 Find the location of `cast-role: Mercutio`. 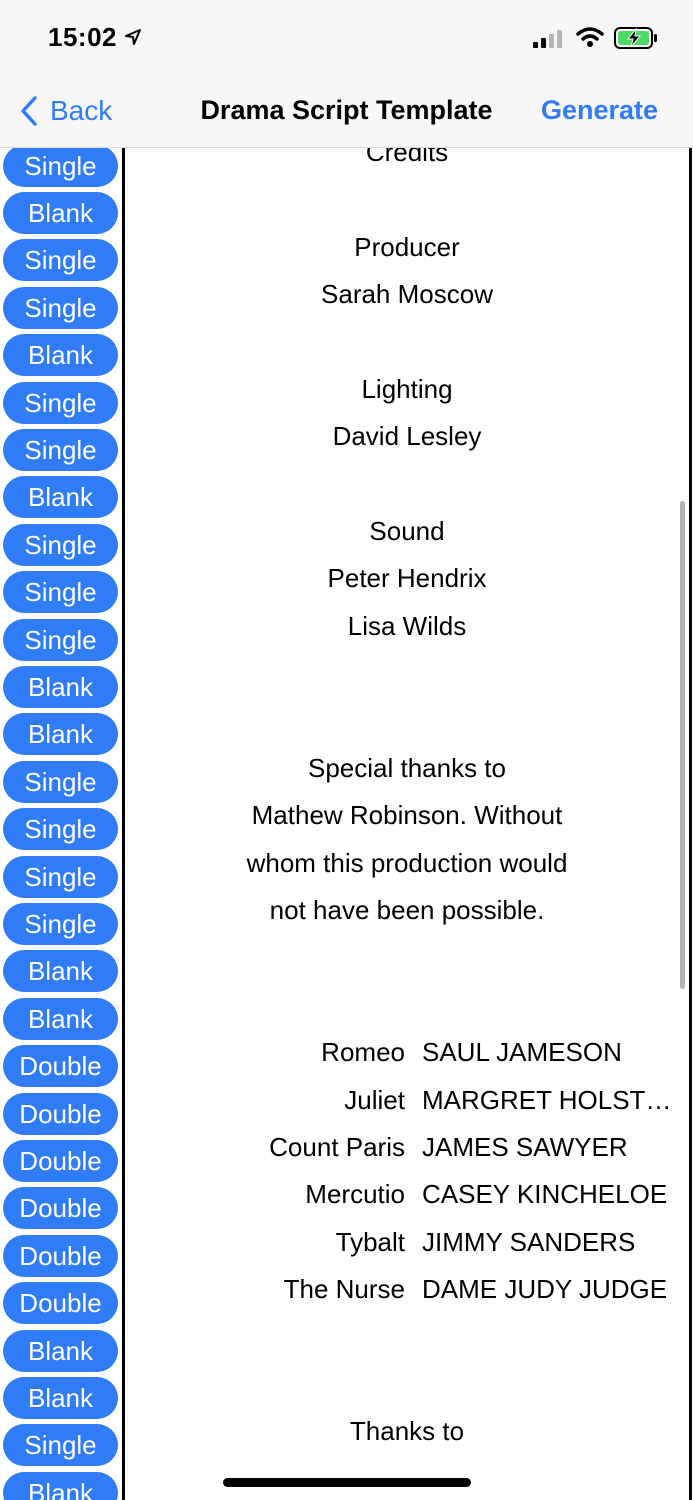

cast-role: Mercutio is located at coordinates (355, 1194).